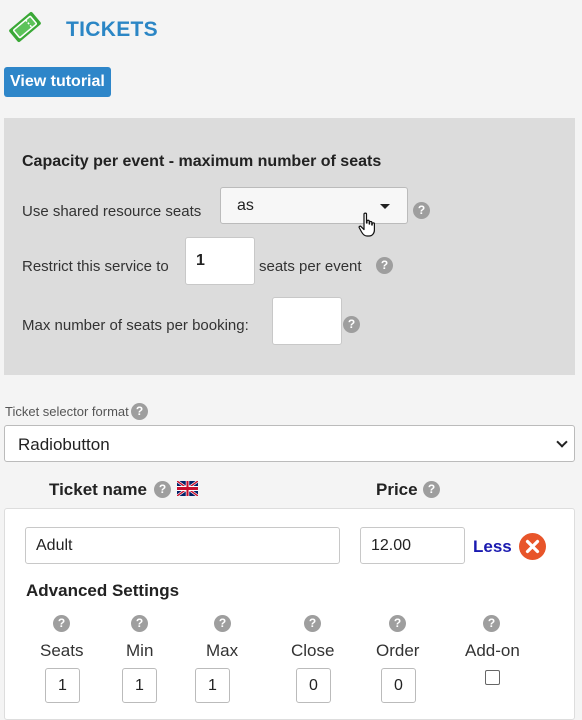 This screenshot has height=720, width=582. I want to click on ticket-selector-label: Ticket selector format, so click(67, 411).